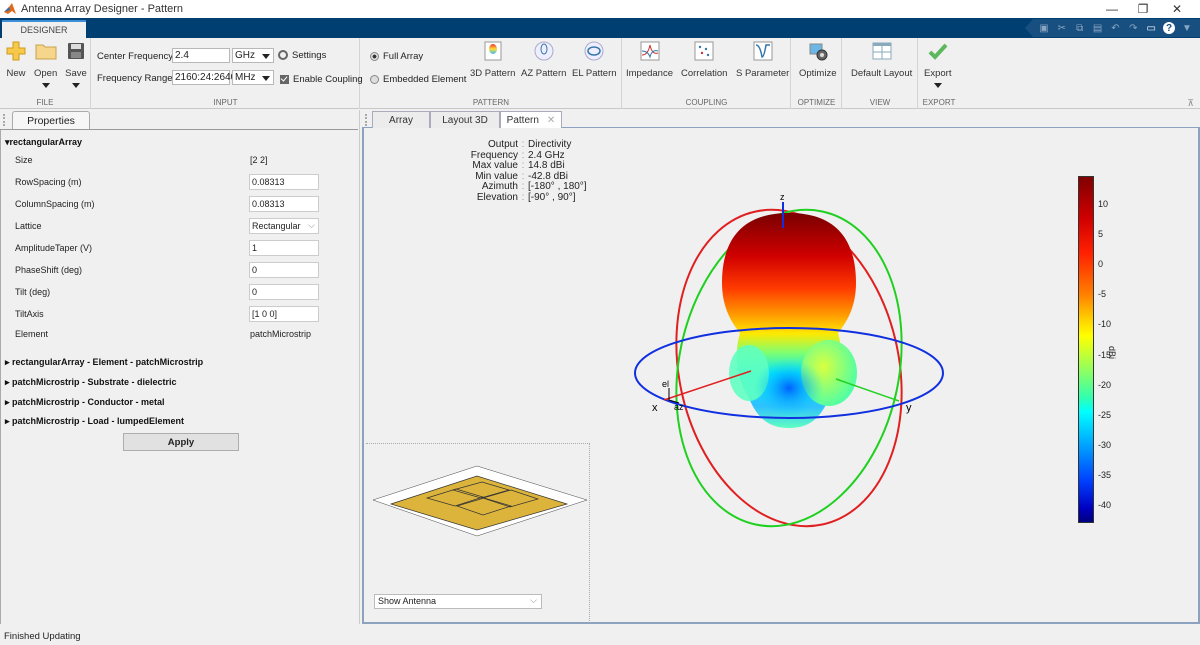 The height and width of the screenshot is (645, 1200). I want to click on group-view: Default Layout VIEW, so click(880, 73).